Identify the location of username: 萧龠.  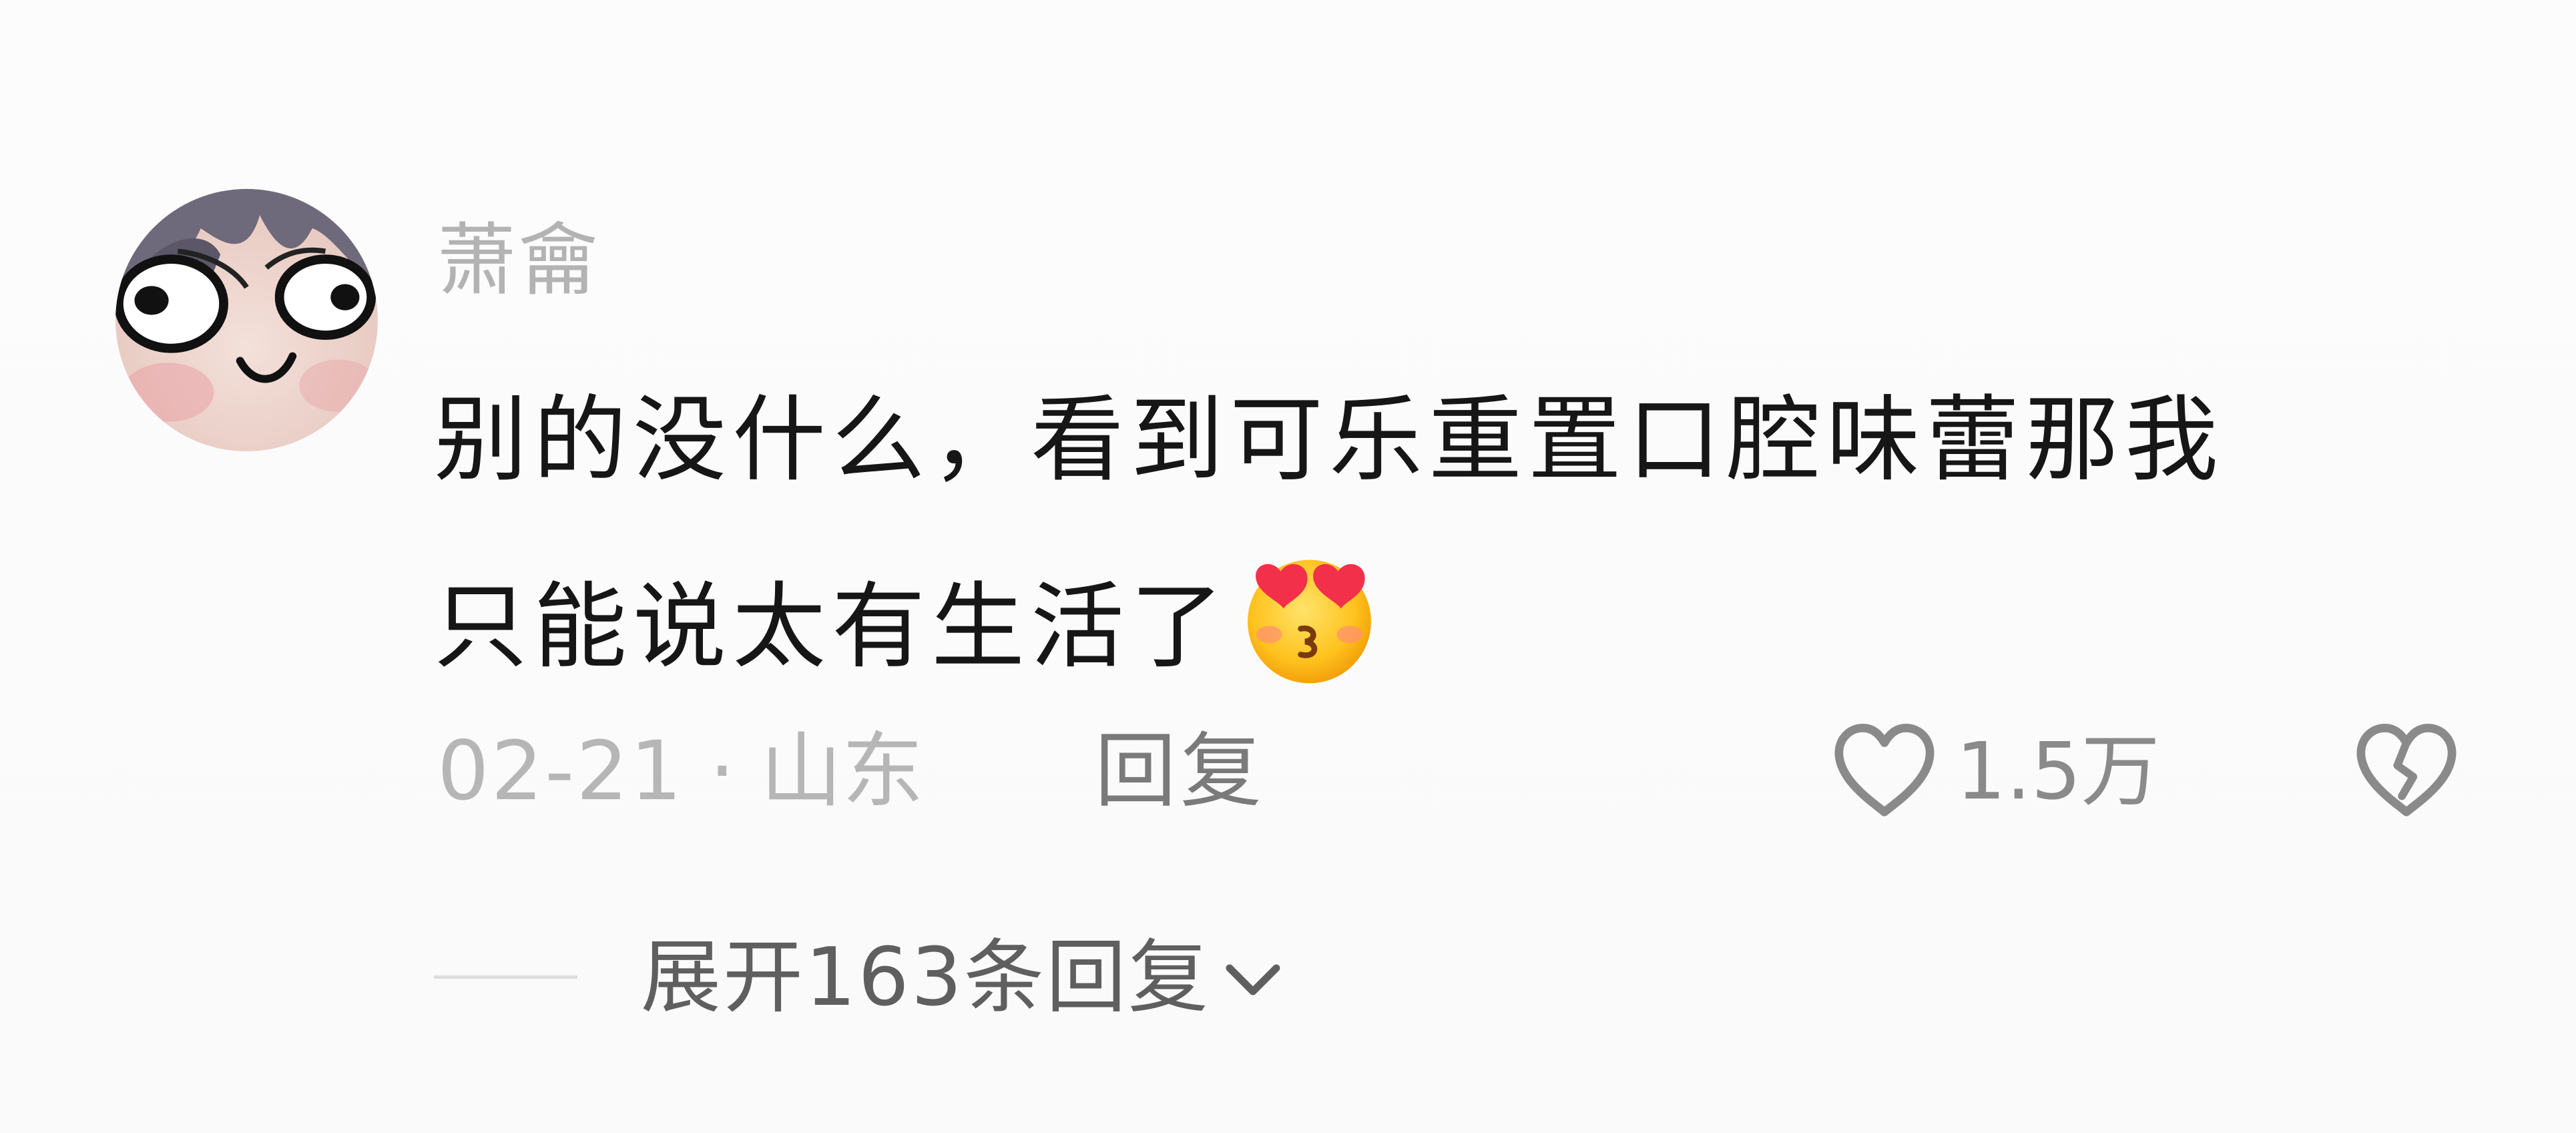
(518, 260).